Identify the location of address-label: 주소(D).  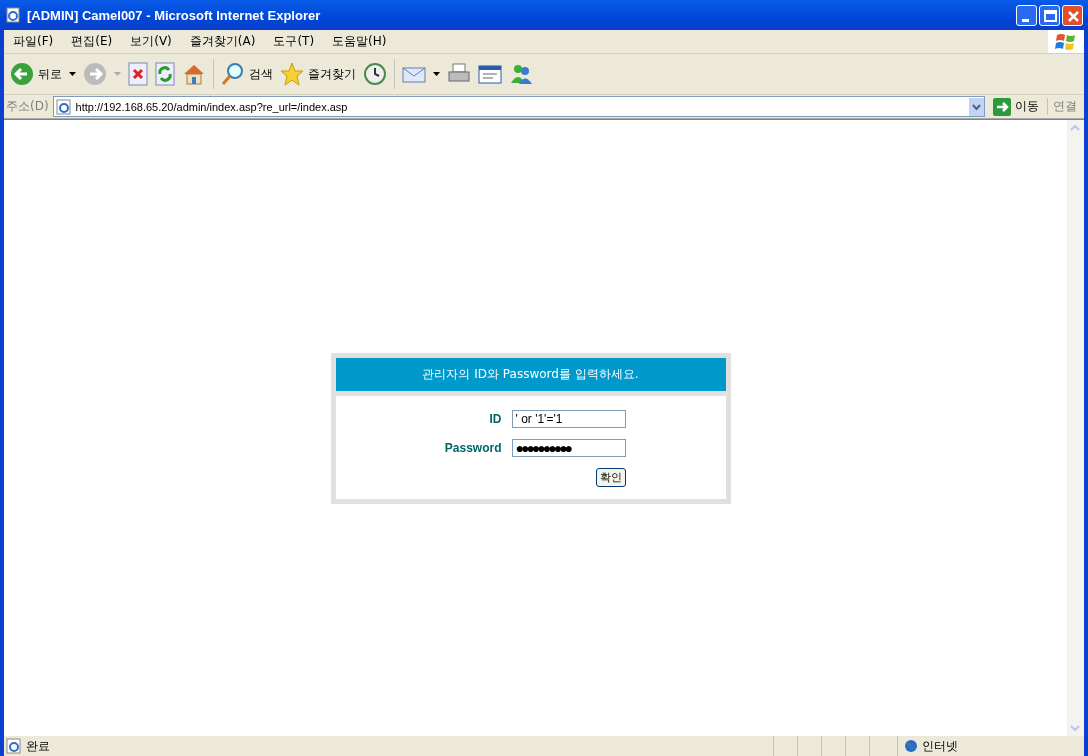
(27, 106).